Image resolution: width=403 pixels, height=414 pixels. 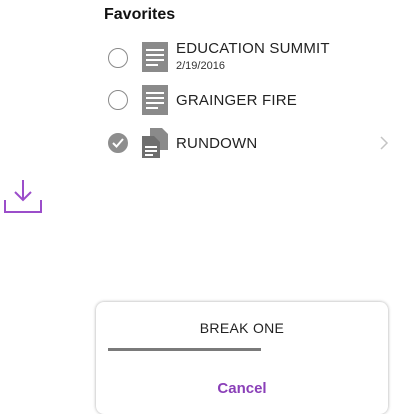 I want to click on download-progress, so click(x=242, y=349).